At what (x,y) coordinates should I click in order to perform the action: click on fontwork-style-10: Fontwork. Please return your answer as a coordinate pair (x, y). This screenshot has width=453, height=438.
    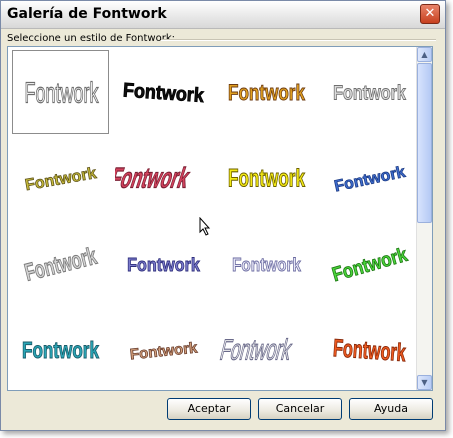
    Looking at the image, I should click on (163, 264).